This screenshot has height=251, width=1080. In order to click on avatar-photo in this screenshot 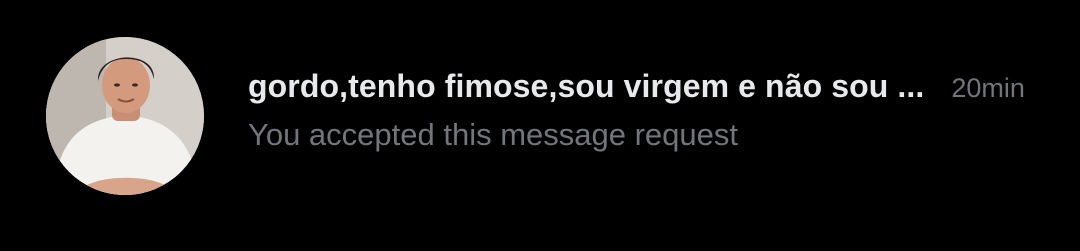, I will do `click(125, 116)`.